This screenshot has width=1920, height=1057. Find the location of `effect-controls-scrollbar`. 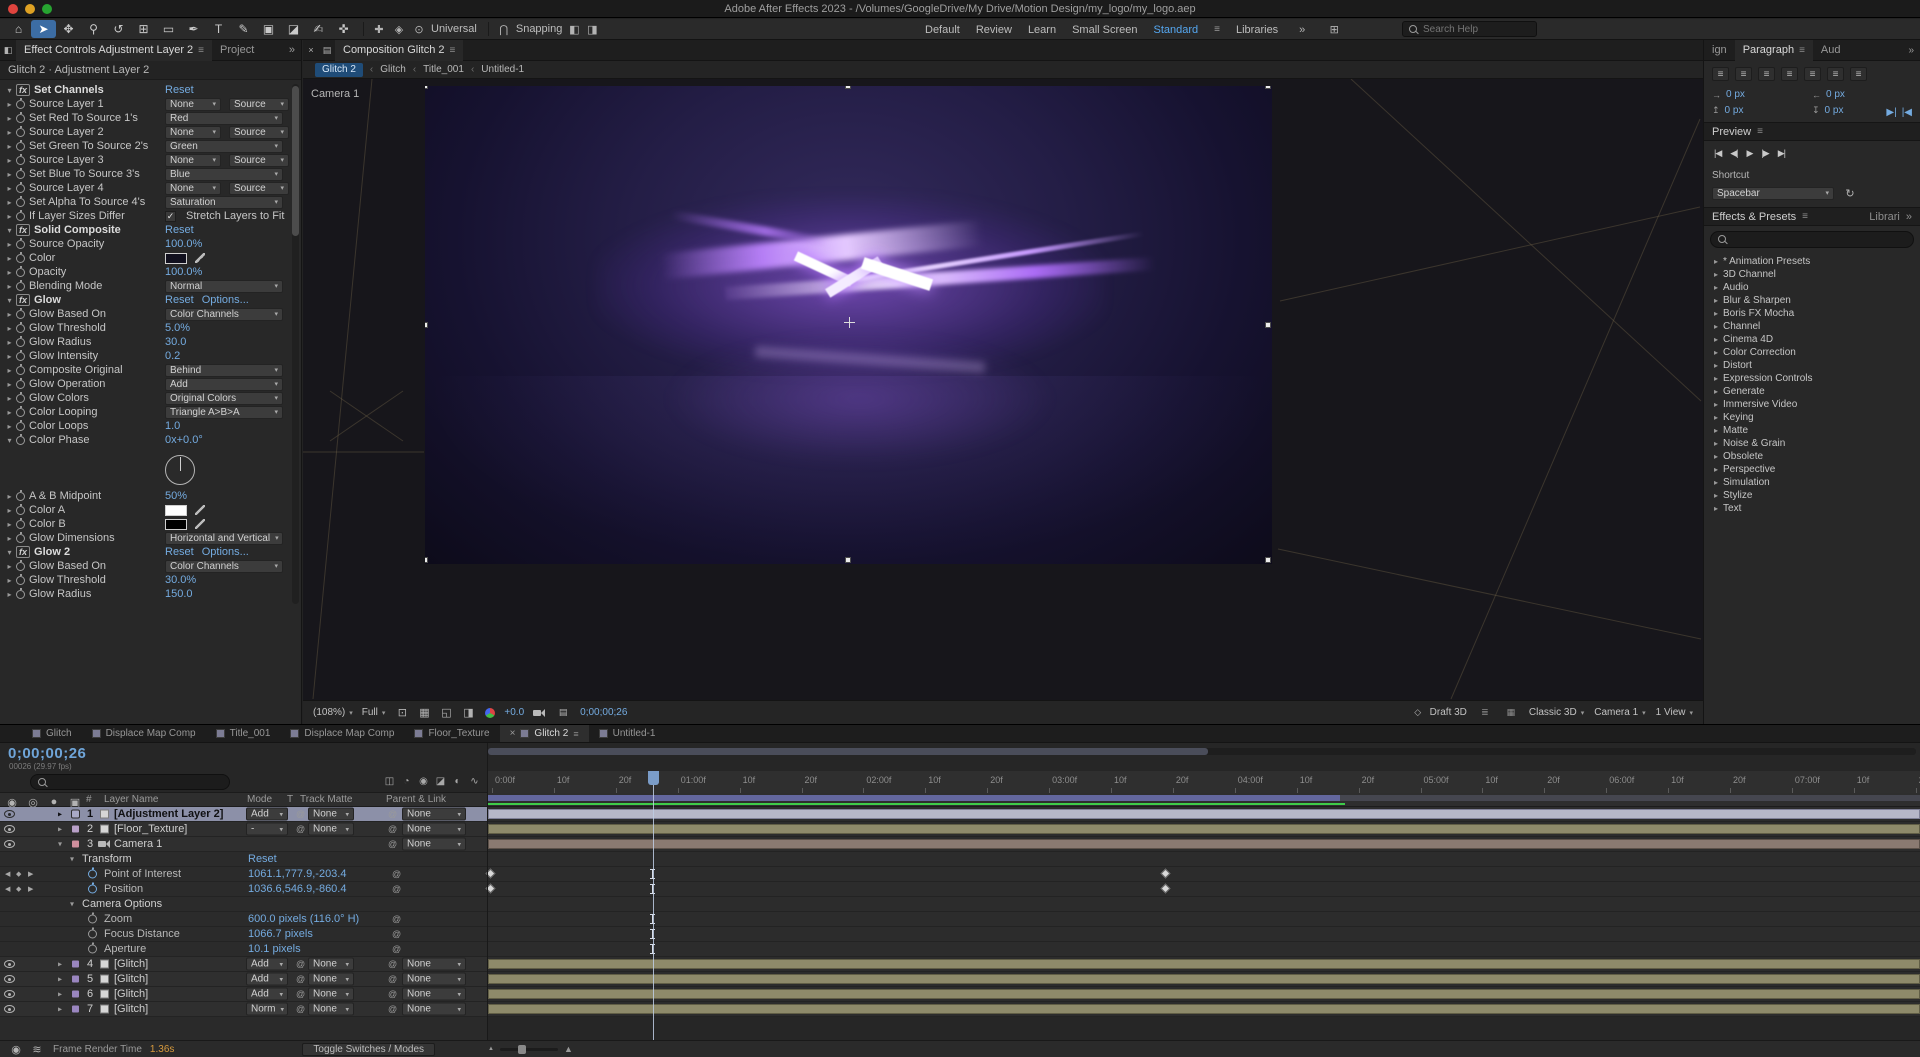

effect-controls-scrollbar is located at coordinates (295, 344).